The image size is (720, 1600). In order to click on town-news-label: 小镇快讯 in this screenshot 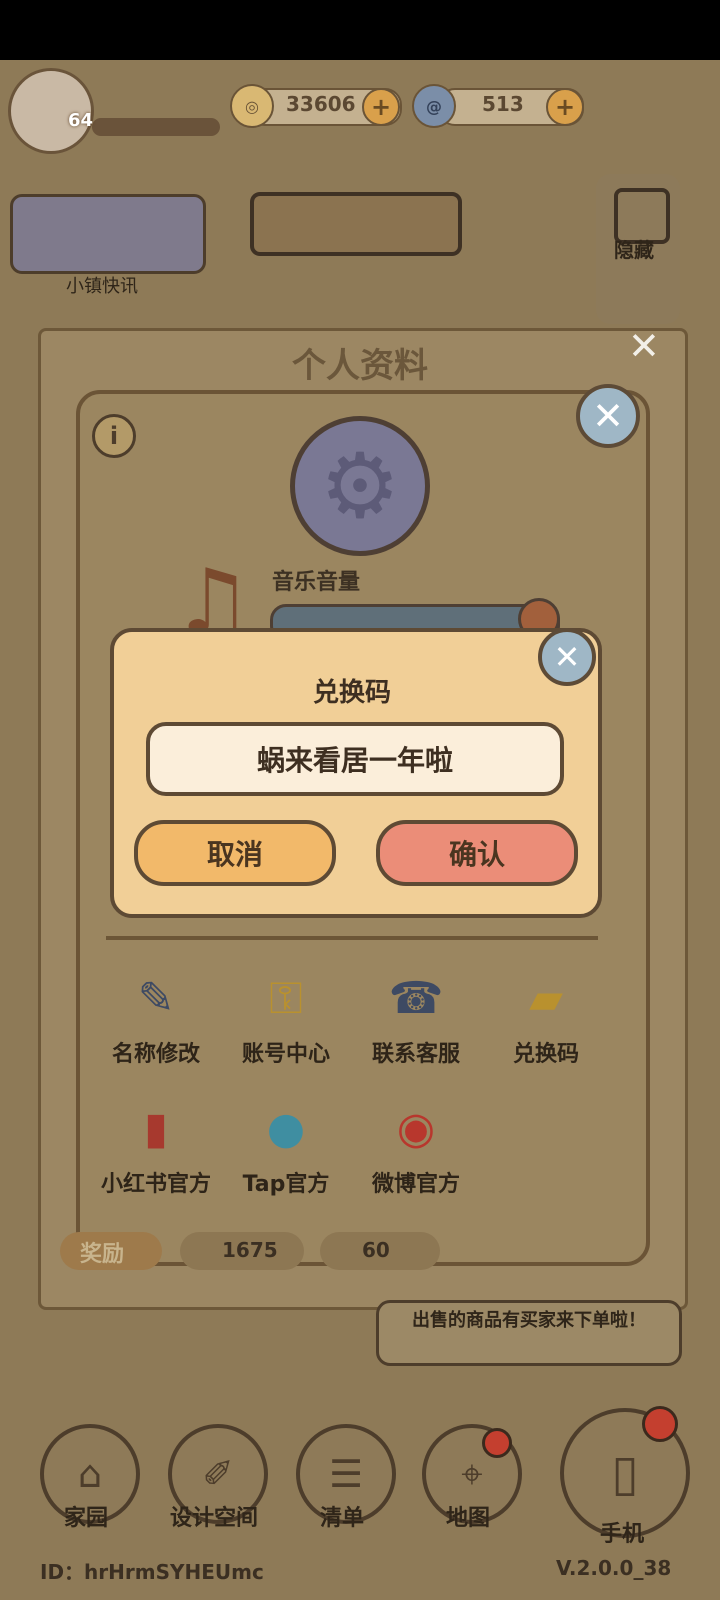, I will do `click(102, 286)`.